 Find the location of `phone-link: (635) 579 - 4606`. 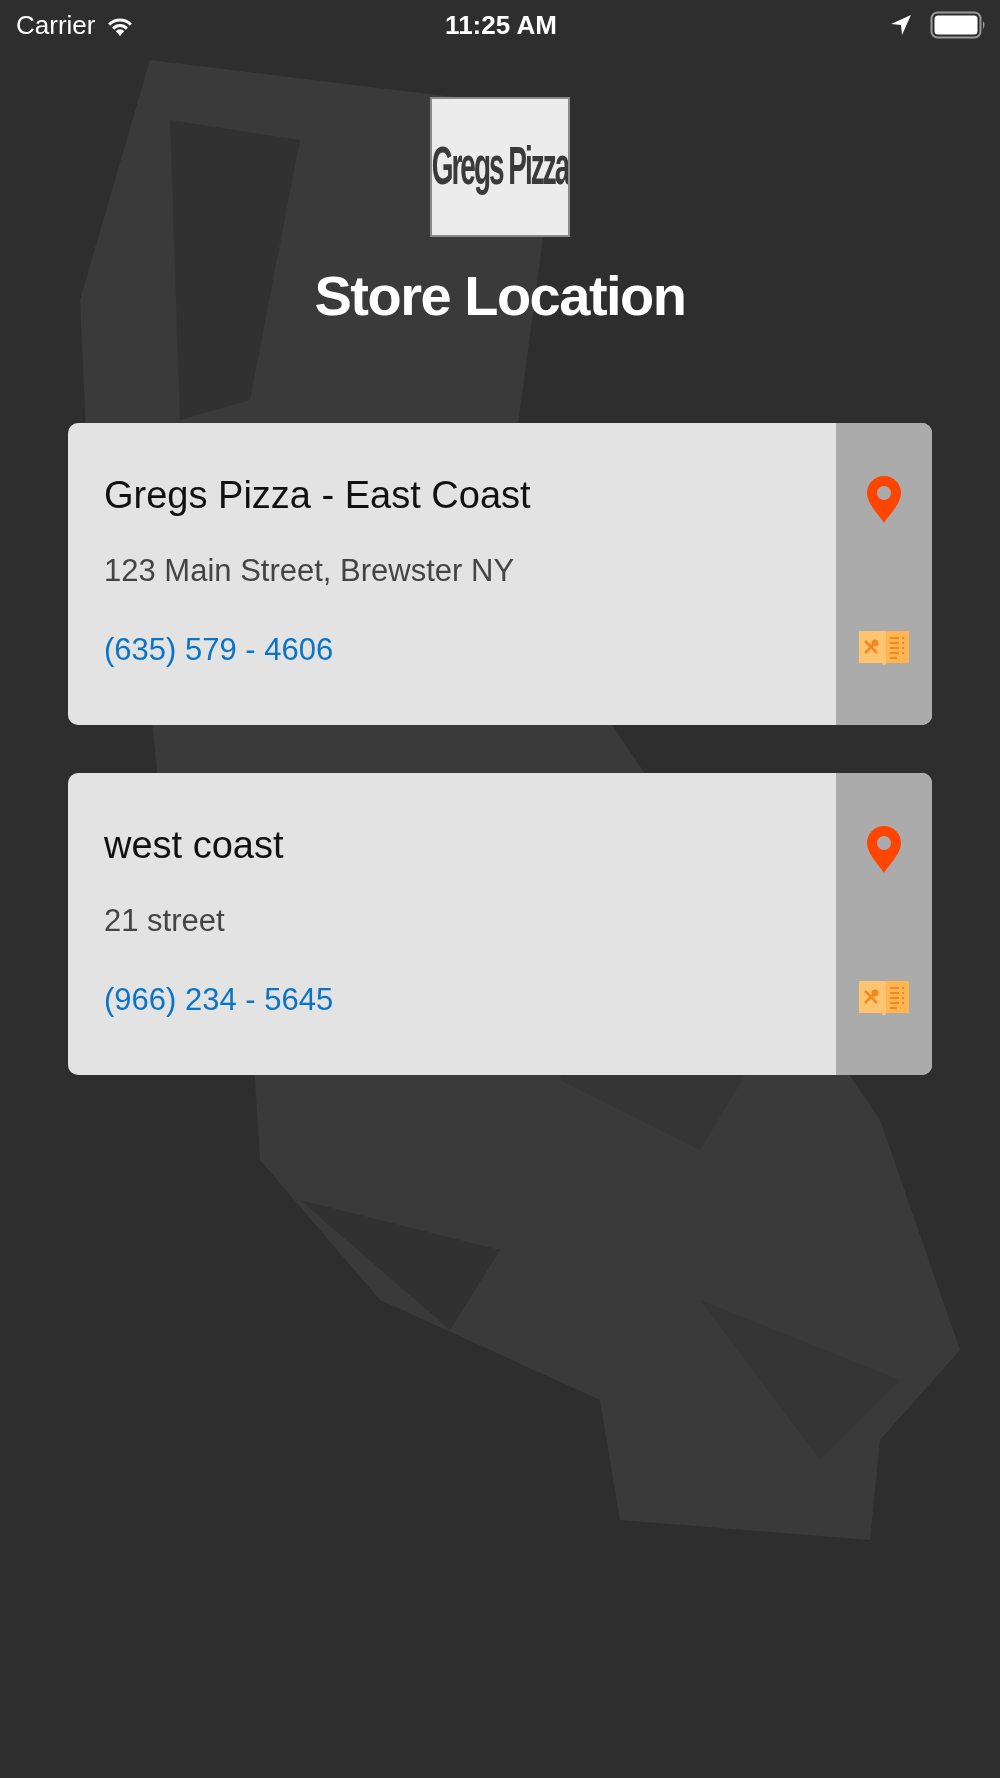

phone-link: (635) 579 - 4606 is located at coordinates (219, 650).